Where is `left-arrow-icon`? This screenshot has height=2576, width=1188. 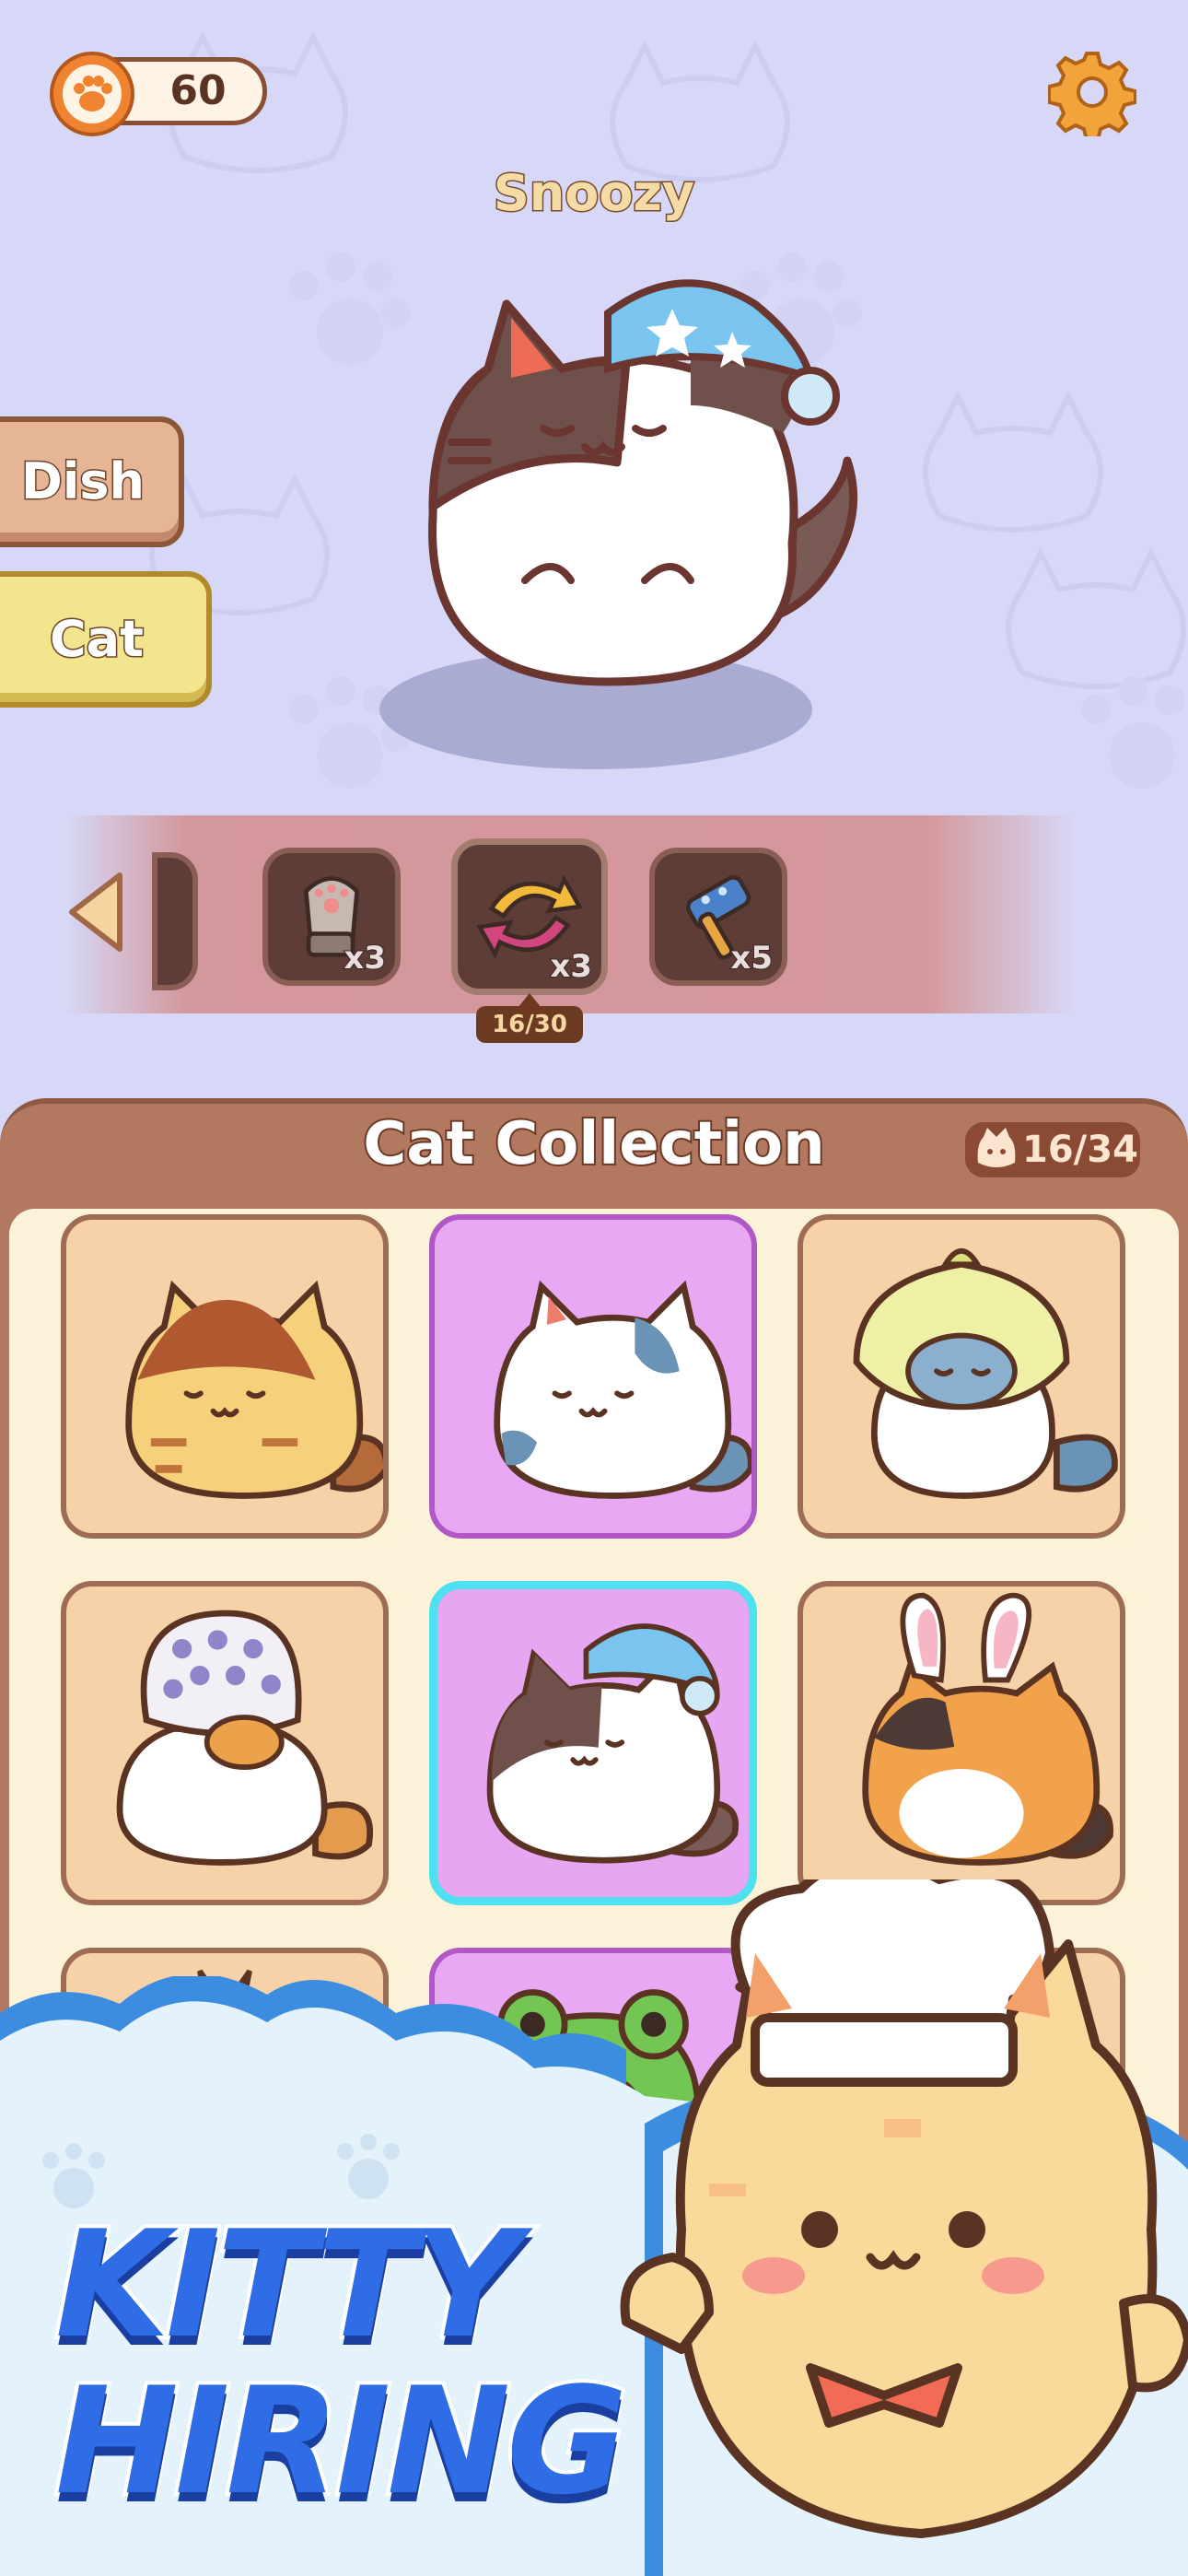 left-arrow-icon is located at coordinates (96, 912).